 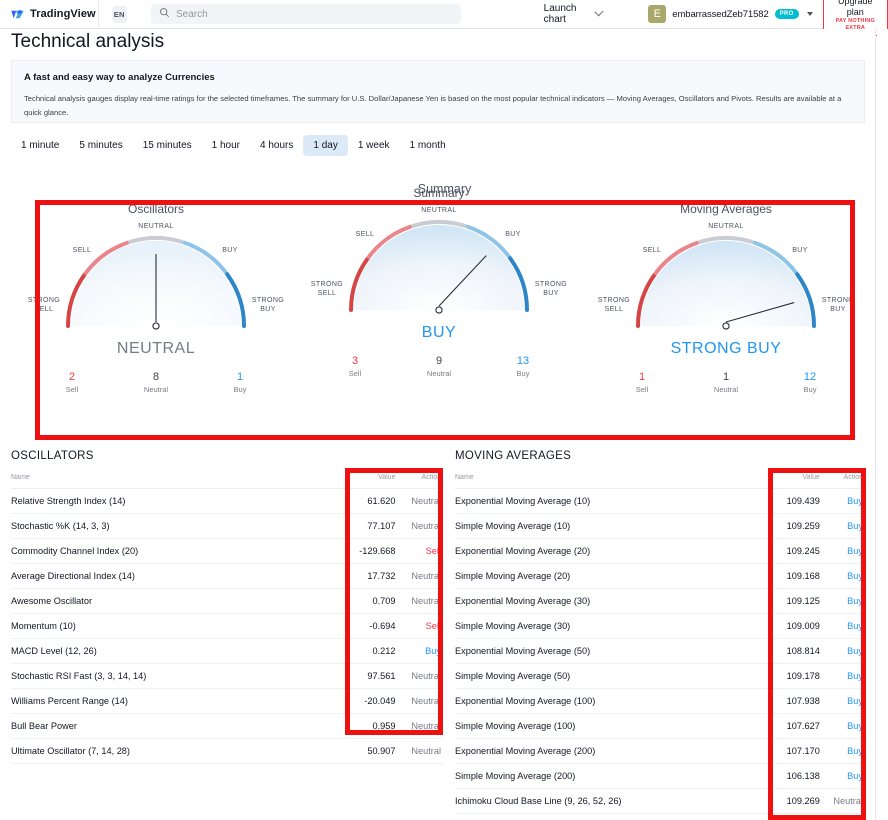 I want to click on indicator-name: Volume Weighted Moving Average (20), so click(x=607, y=816).